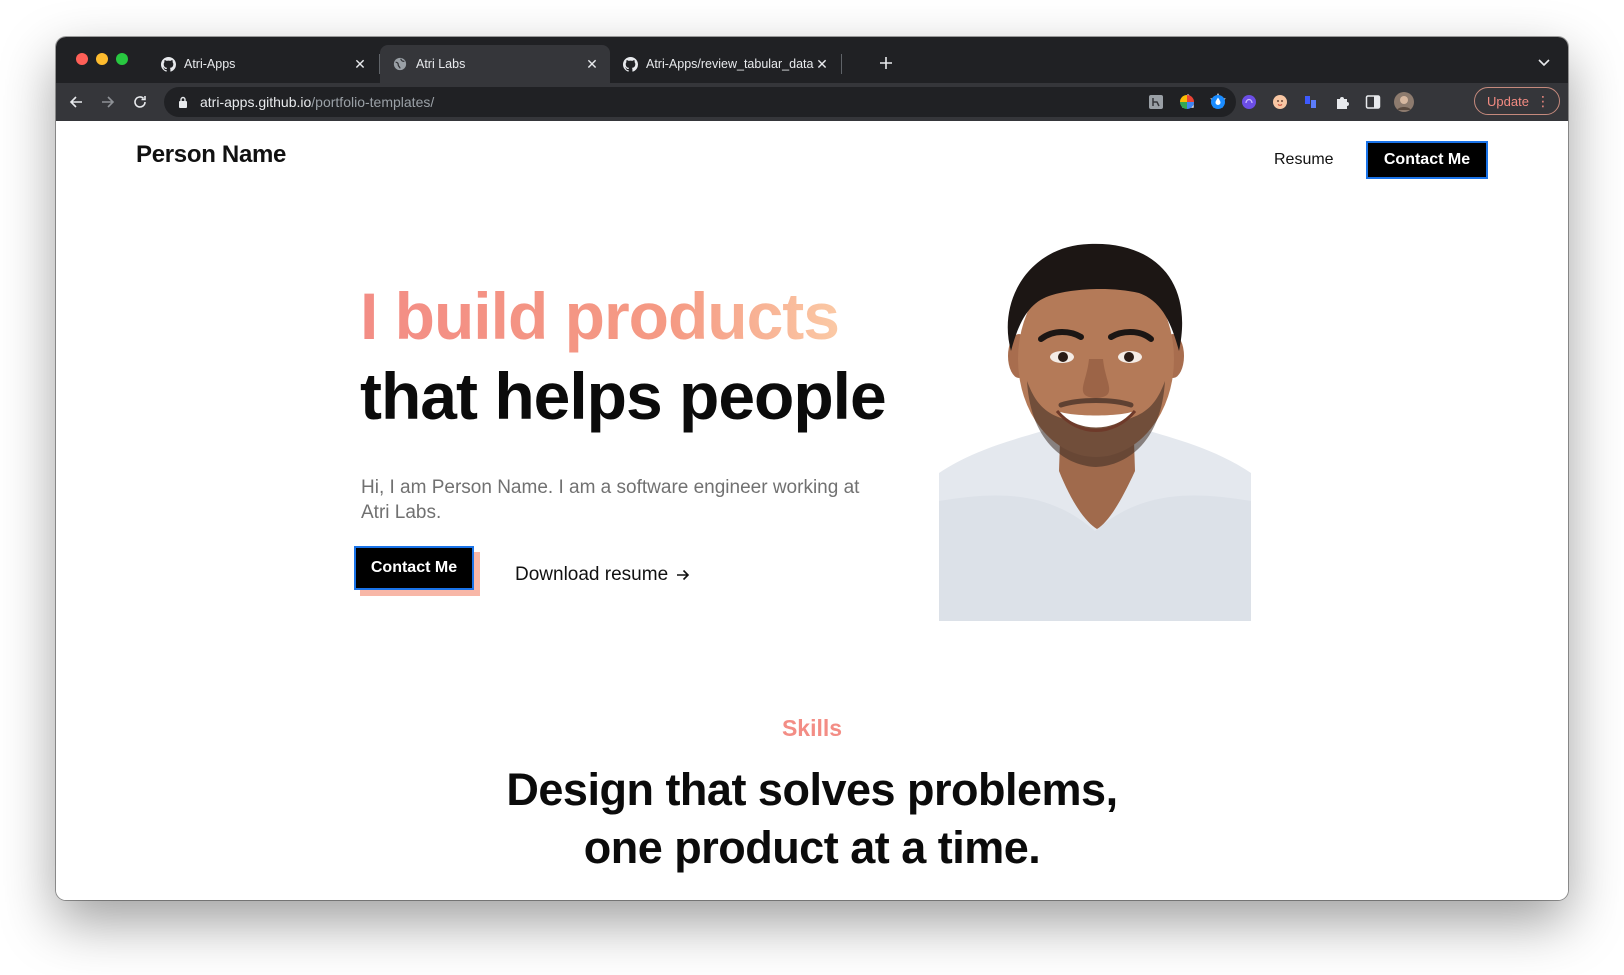 This screenshot has height=975, width=1624. Describe the element at coordinates (812, 847) in the screenshot. I see `skills-heading-line: one product at a time.` at that location.